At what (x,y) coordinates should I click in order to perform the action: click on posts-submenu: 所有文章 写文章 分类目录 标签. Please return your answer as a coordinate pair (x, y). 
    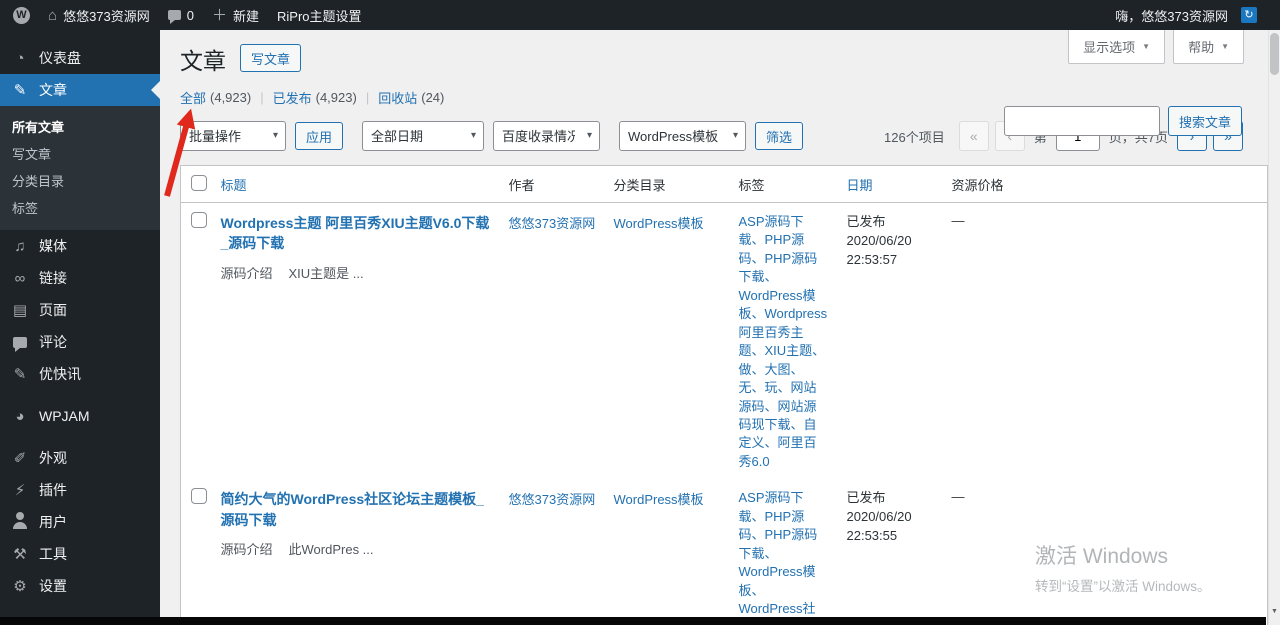
    Looking at the image, I should click on (80, 168).